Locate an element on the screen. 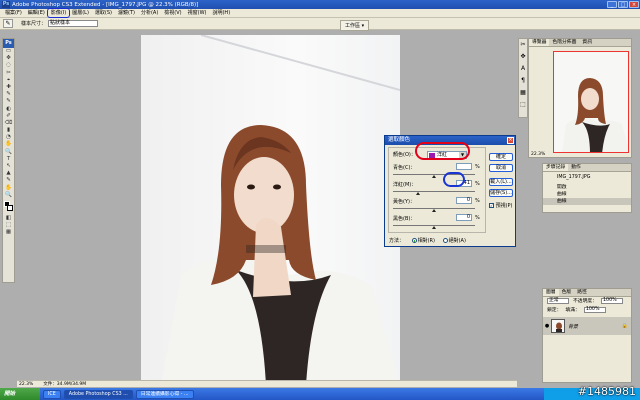  yellow-input: 0 is located at coordinates (464, 200).